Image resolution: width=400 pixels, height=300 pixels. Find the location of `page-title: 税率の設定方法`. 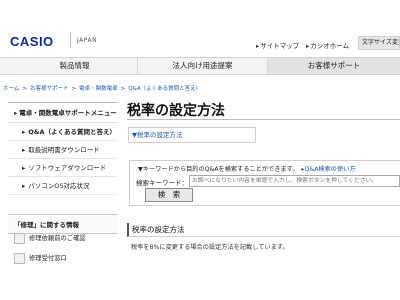

page-title: 税率の設定方法 is located at coordinates (176, 111).